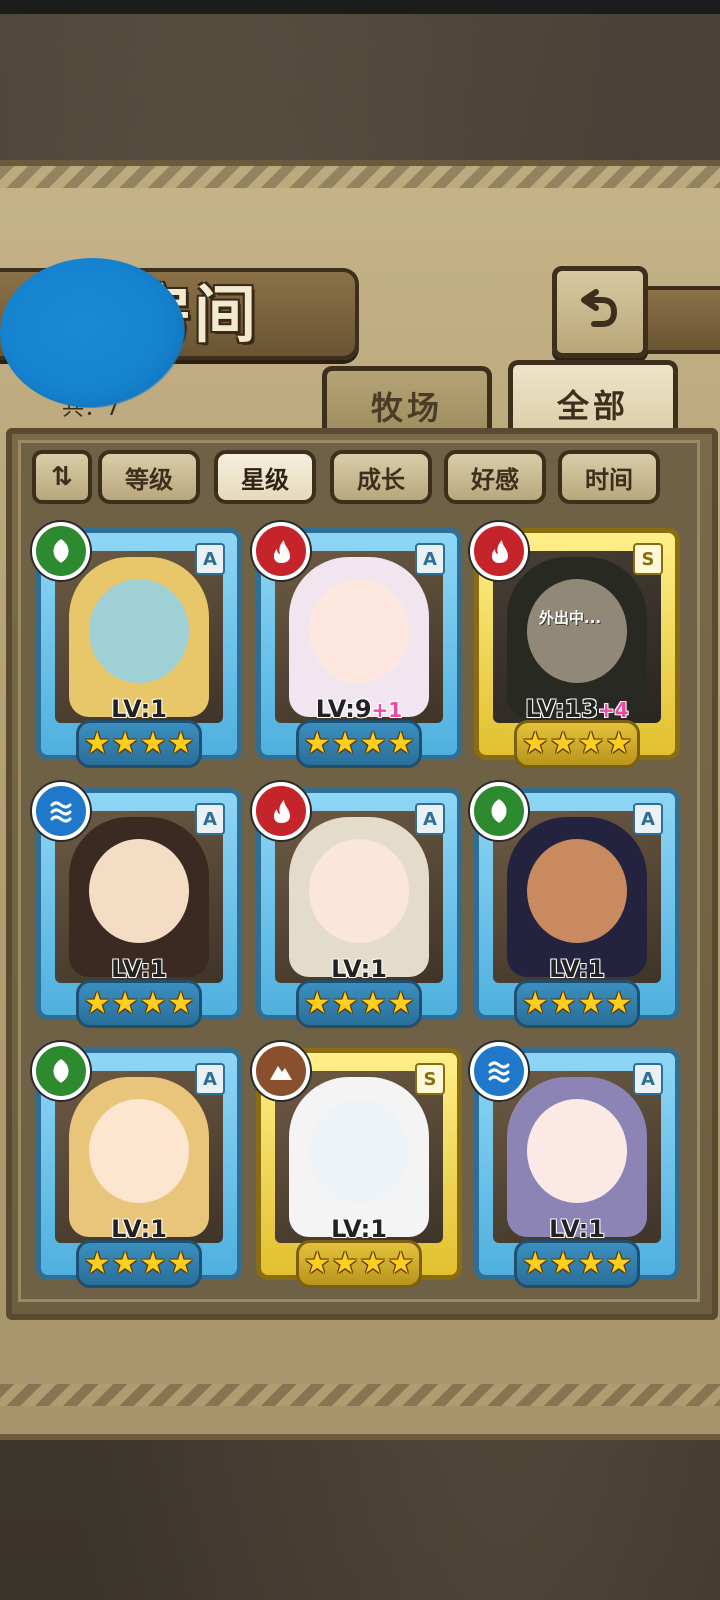  Describe the element at coordinates (678, 320) in the screenshot. I see `back-button-tail` at that location.